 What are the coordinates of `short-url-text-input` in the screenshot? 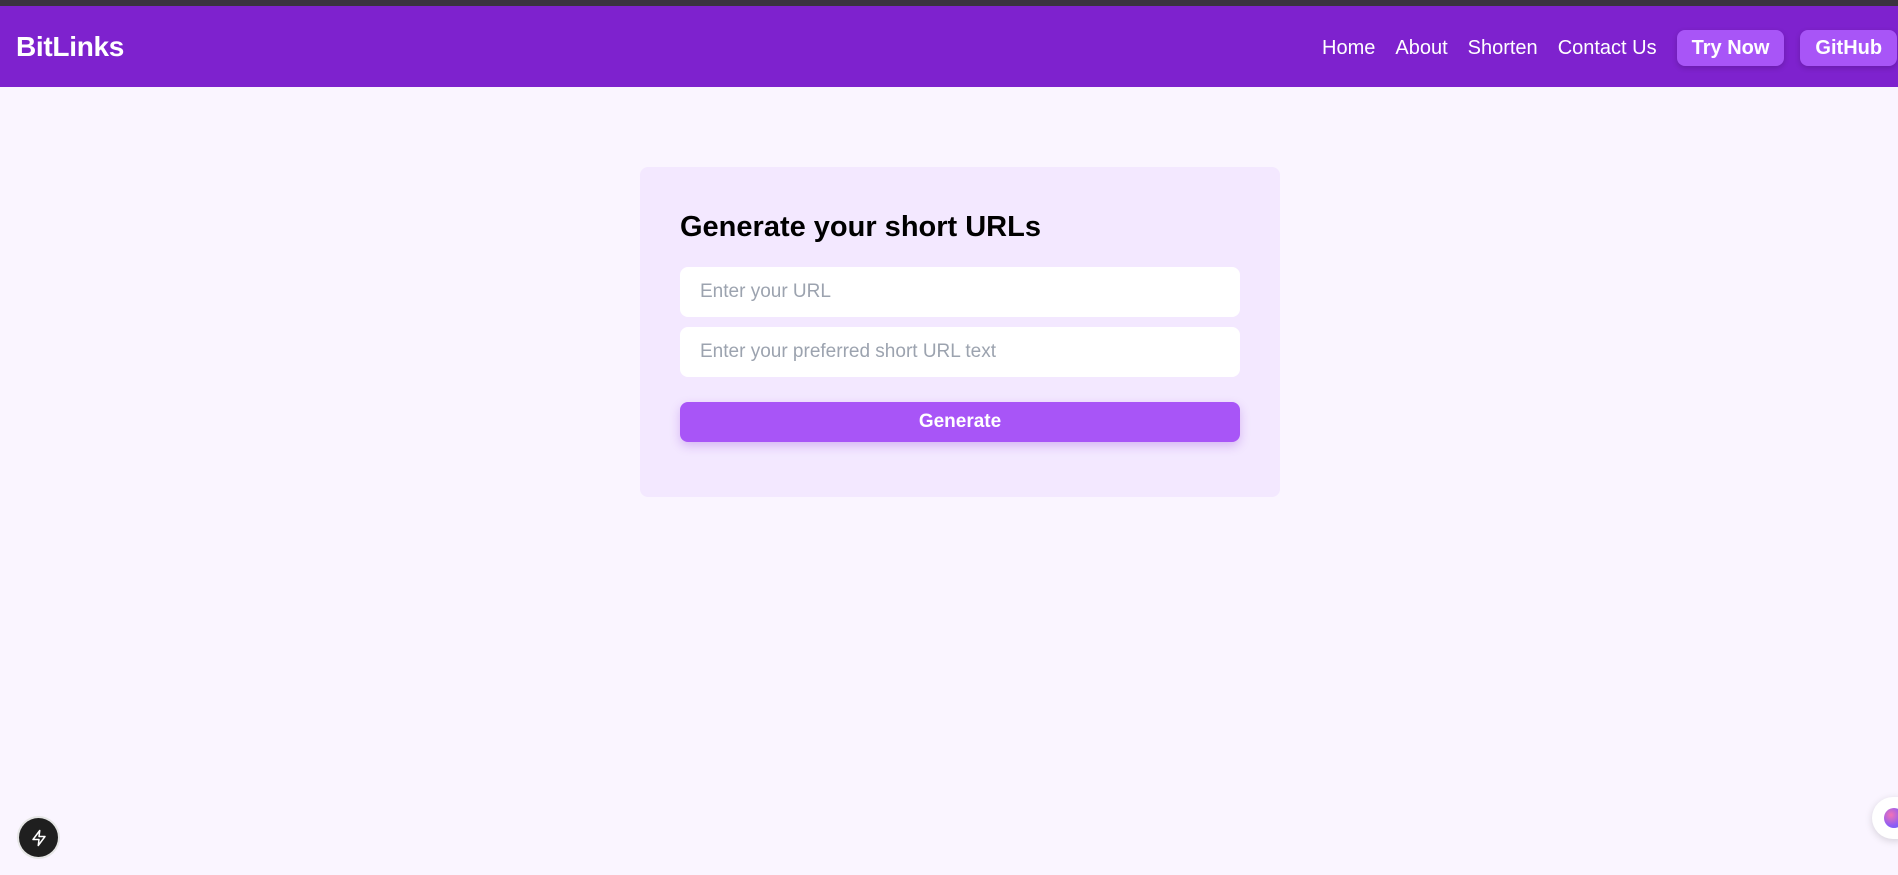 It's located at (960, 352).